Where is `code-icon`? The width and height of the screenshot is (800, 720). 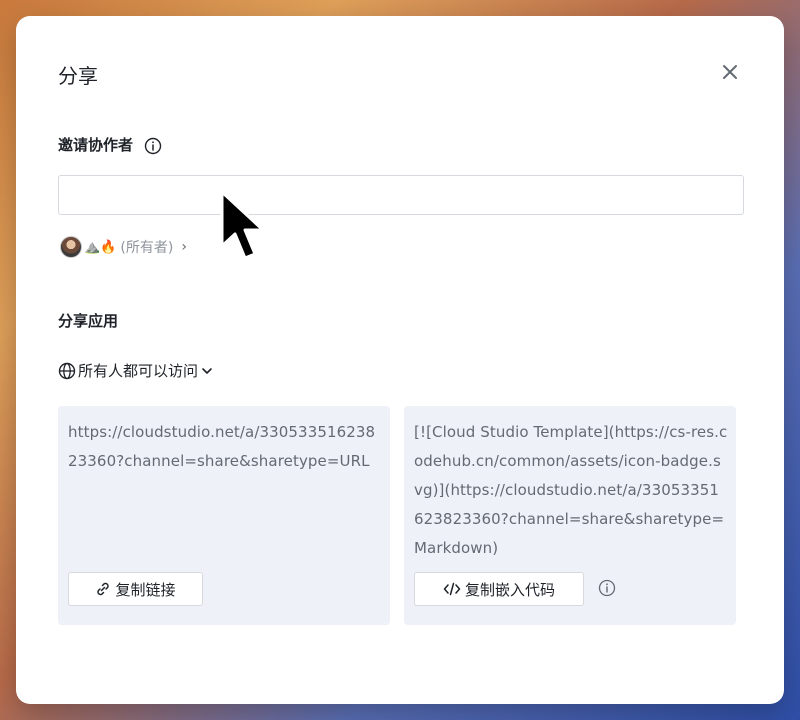
code-icon is located at coordinates (452, 589).